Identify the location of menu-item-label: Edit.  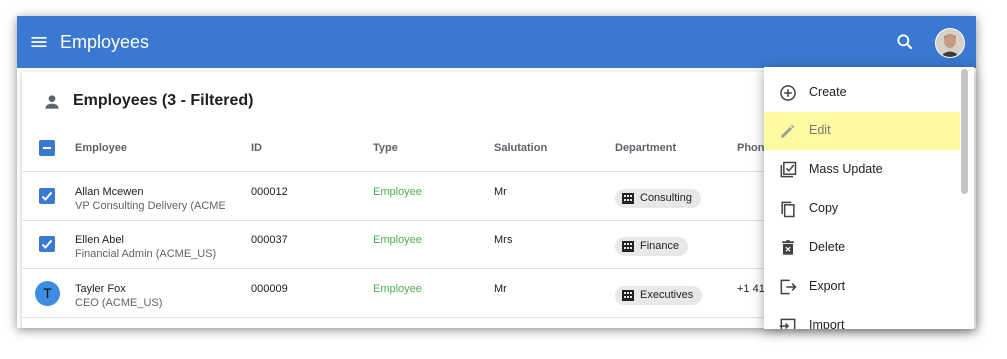
(820, 130).